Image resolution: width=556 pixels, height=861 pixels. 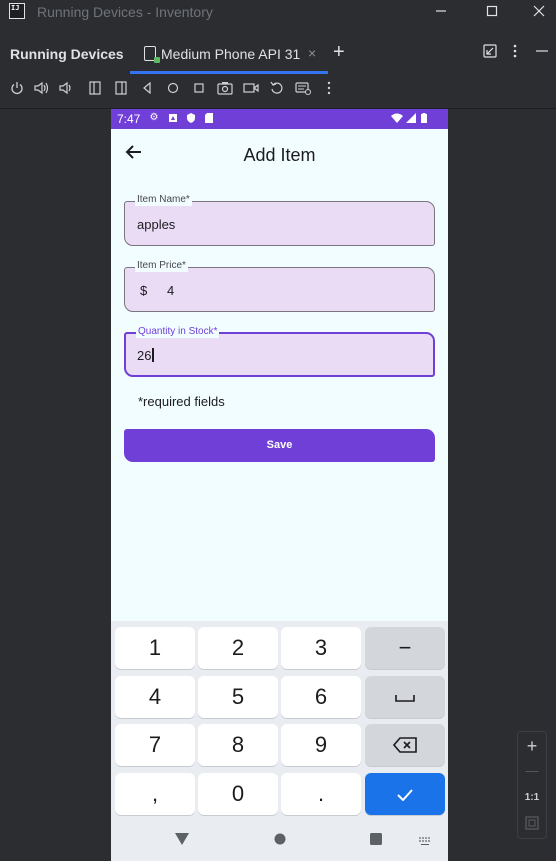 I want to click on keyboard-dots-icon, so click(x=424, y=841).